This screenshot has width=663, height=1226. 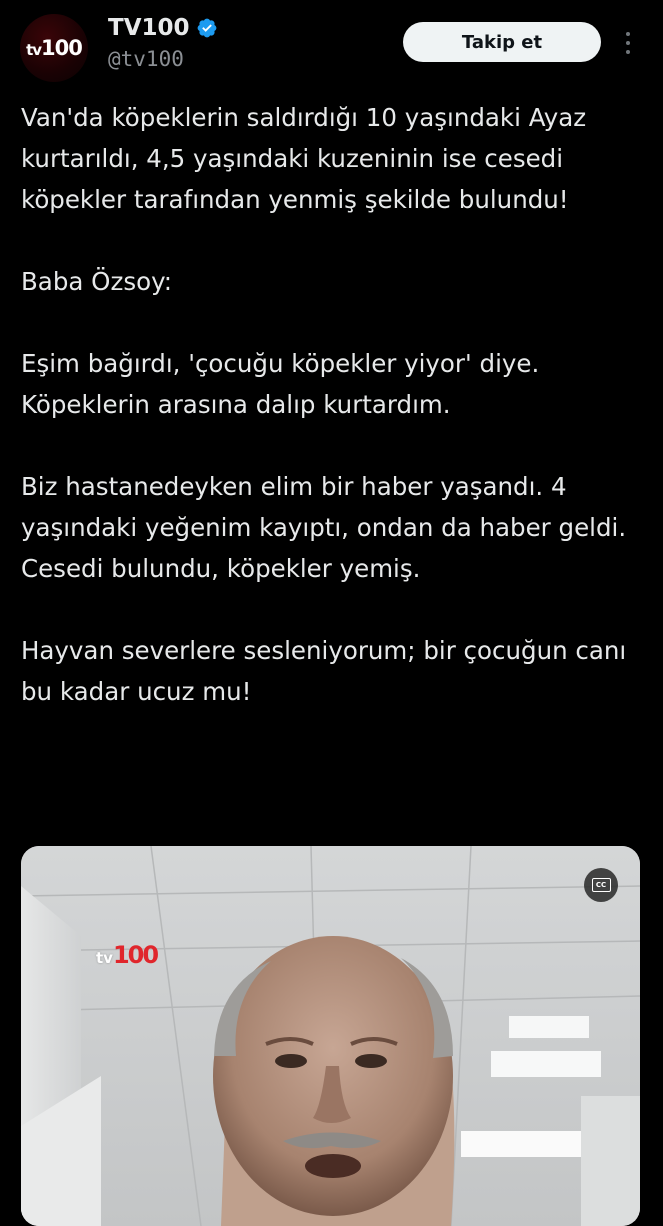 I want to click on tweet-paragraph: Baba Özsoy:, so click(x=97, y=281).